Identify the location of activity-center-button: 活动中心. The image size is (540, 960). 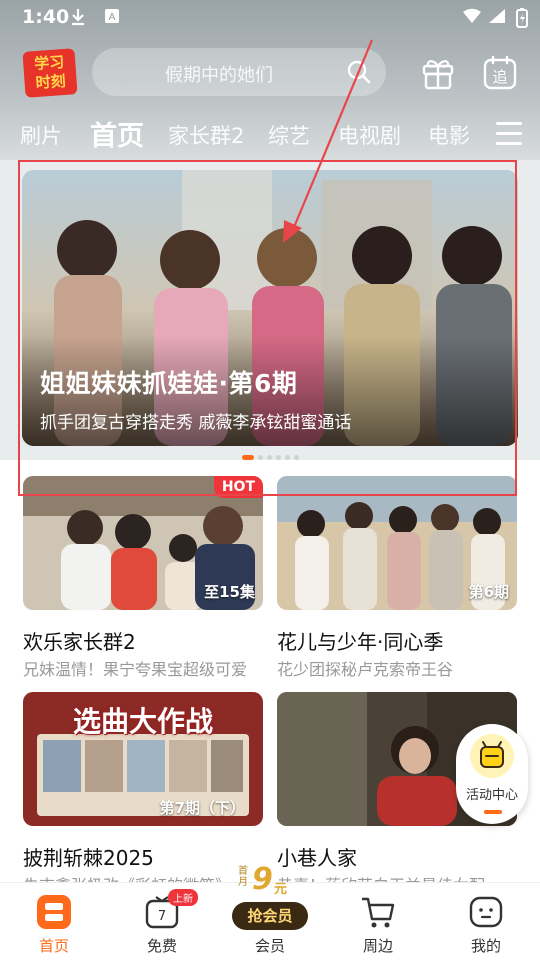
(492, 774).